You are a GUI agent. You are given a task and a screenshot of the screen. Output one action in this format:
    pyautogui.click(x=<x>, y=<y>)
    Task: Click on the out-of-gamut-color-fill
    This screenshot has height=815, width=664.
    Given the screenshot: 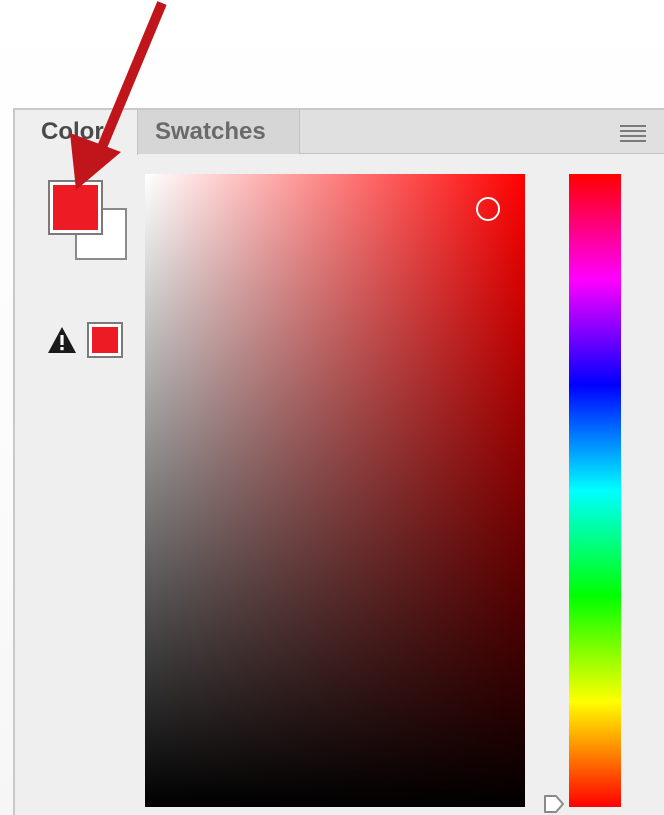 What is the action you would take?
    pyautogui.click(x=105, y=340)
    